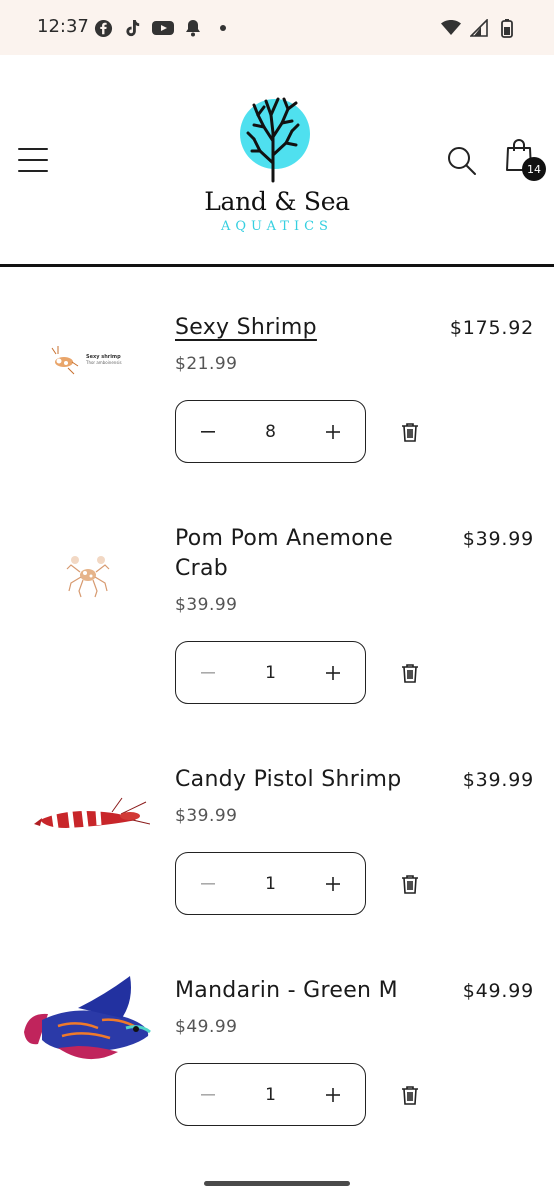 This screenshot has width=554, height=1200. Describe the element at coordinates (223, 28) in the screenshot. I see `dot-icon` at that location.